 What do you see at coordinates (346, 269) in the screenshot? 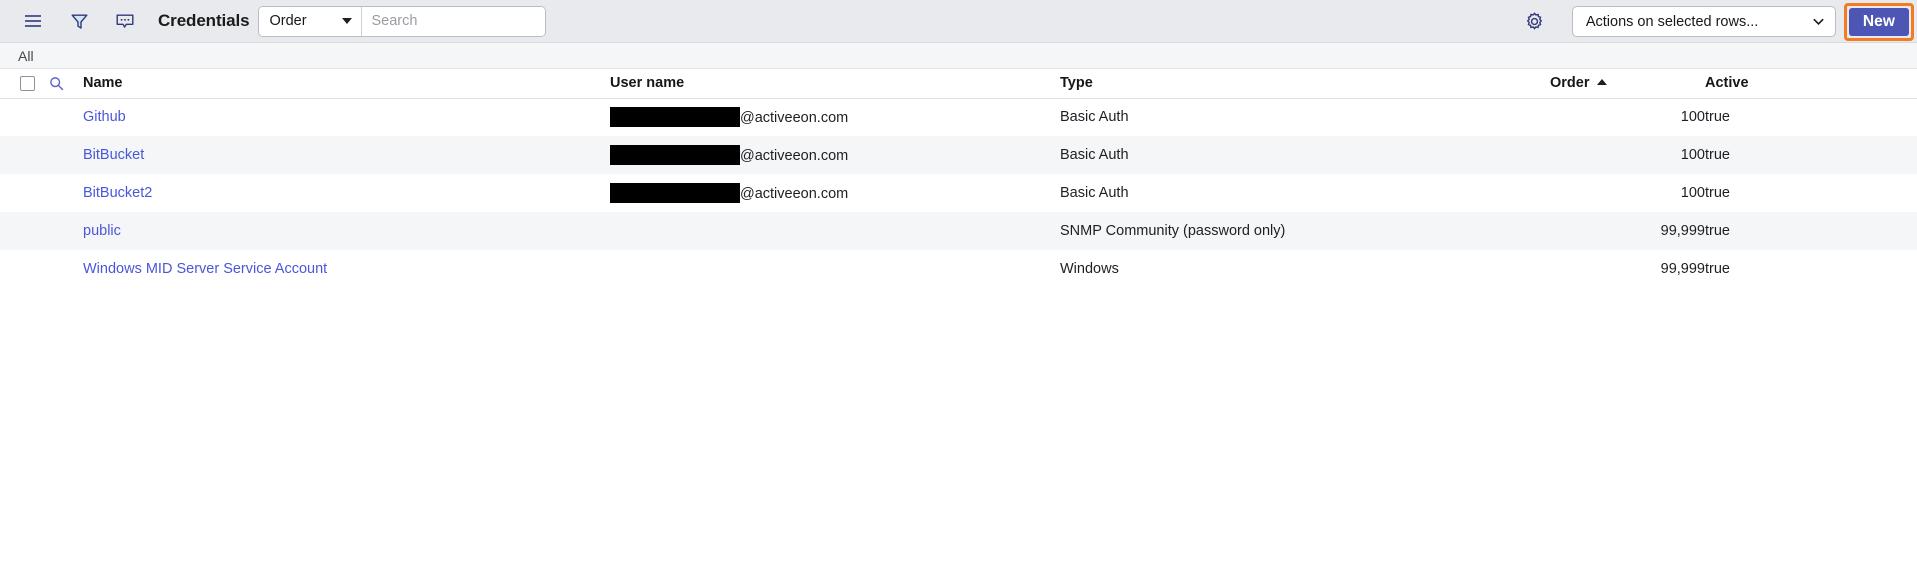
I see `cell-name: Windows MID Server Service Account` at bounding box center [346, 269].